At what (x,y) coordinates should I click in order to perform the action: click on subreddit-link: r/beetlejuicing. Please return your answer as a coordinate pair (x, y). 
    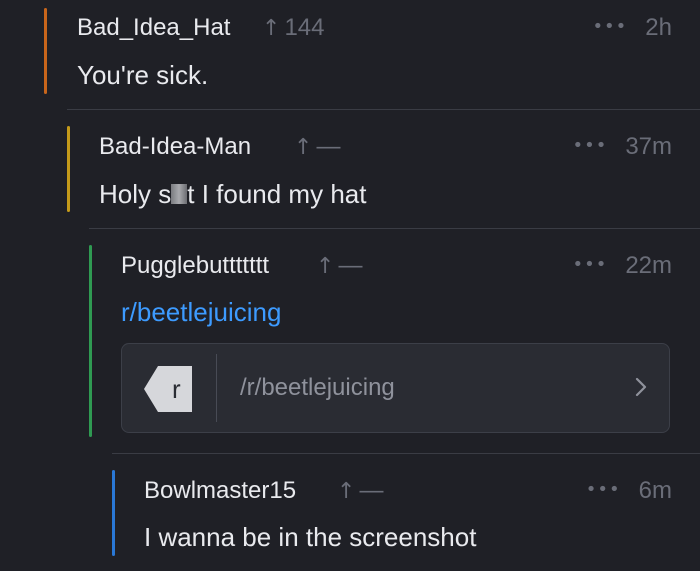
    Looking at the image, I should click on (201, 312).